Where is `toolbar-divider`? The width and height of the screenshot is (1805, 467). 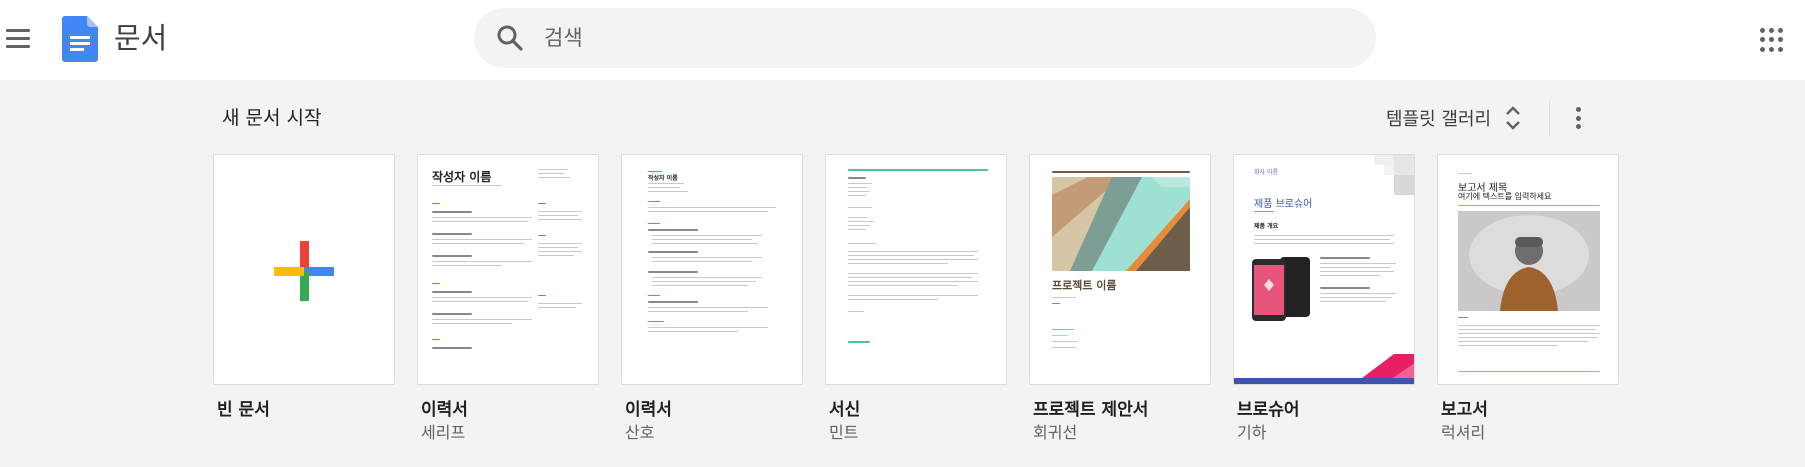 toolbar-divider is located at coordinates (1549, 118).